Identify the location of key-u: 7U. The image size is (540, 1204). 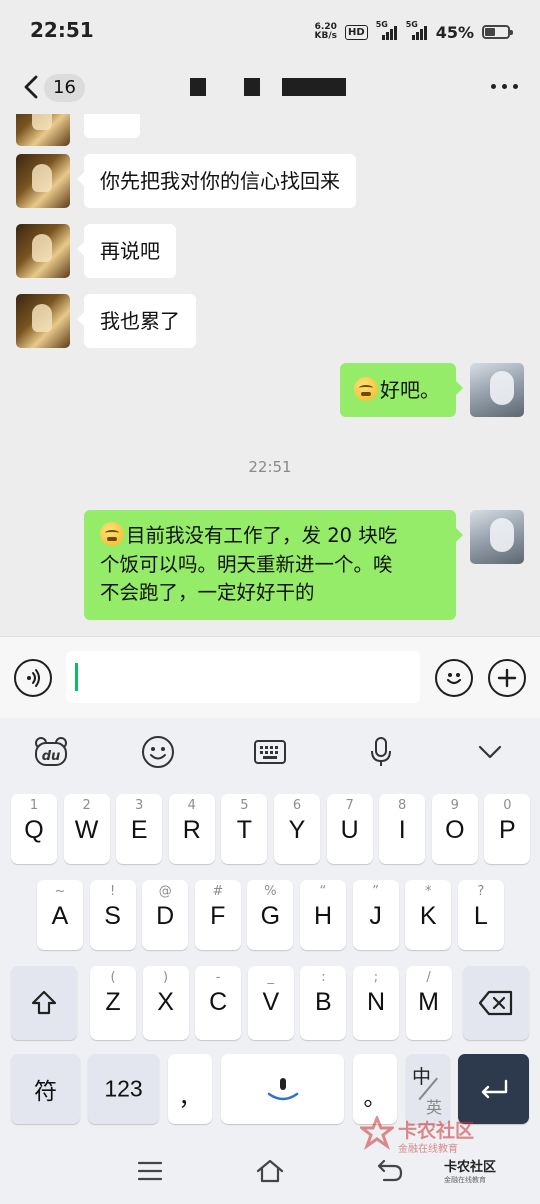
(349, 829).